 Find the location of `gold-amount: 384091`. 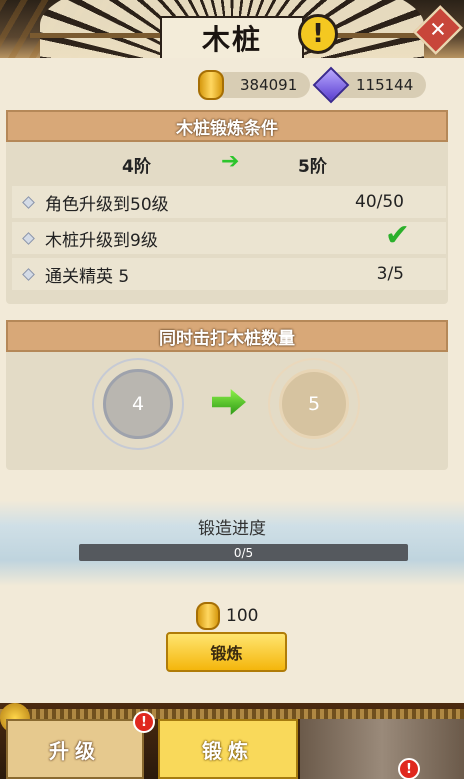

gold-amount: 384091 is located at coordinates (269, 85).